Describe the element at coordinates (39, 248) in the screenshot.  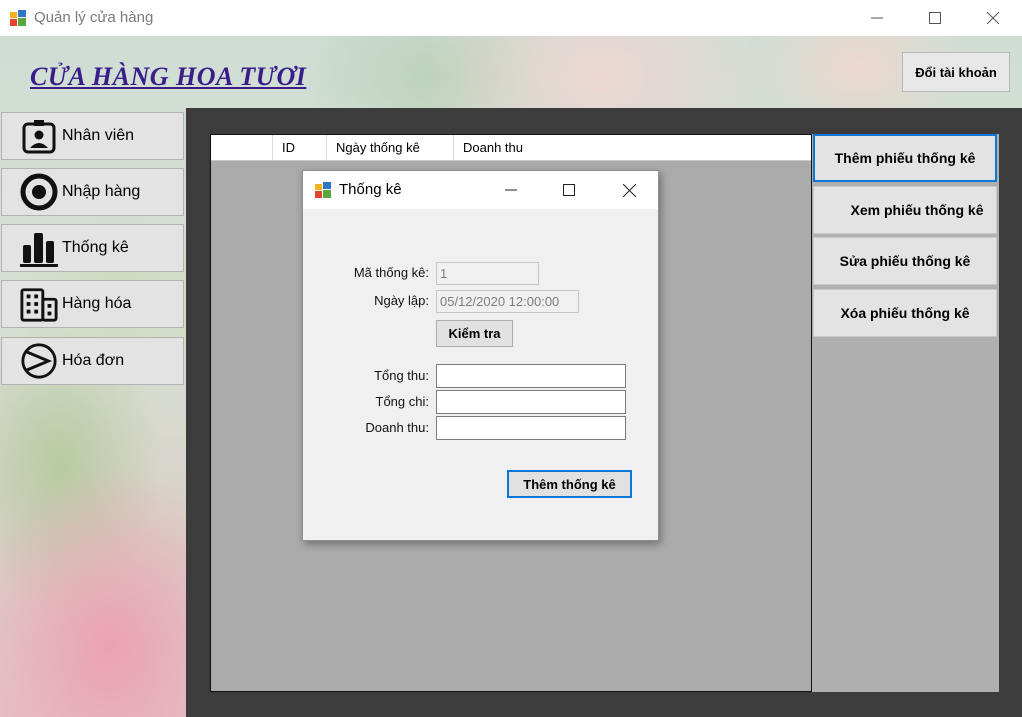
I see `bar-chart-icon` at that location.